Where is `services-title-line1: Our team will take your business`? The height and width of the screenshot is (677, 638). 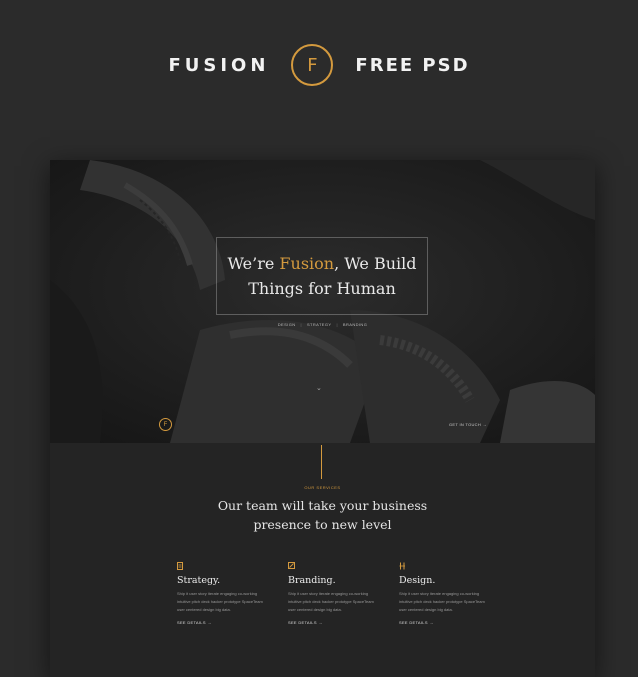 services-title-line1: Our team will take your business is located at coordinates (322, 505).